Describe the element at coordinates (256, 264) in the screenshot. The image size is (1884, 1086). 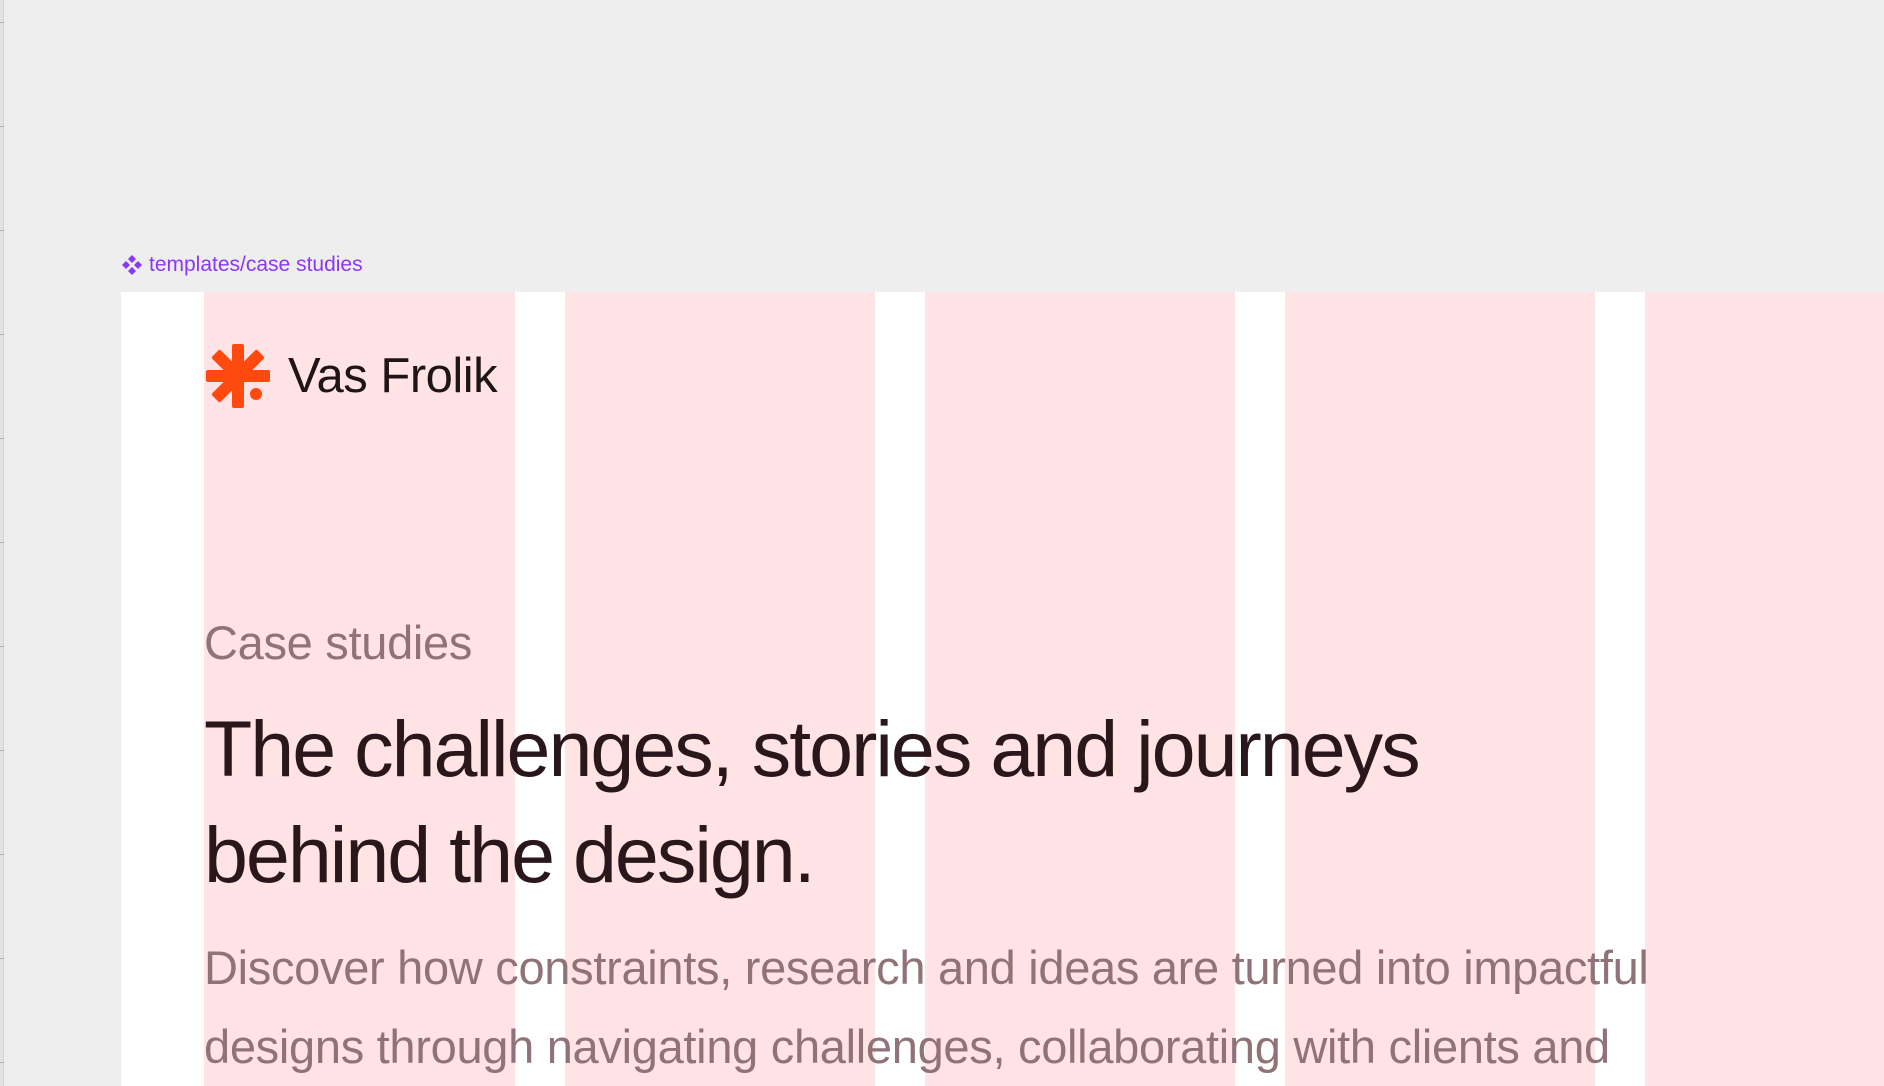
I see `frame-label-text: templates/case studies` at that location.